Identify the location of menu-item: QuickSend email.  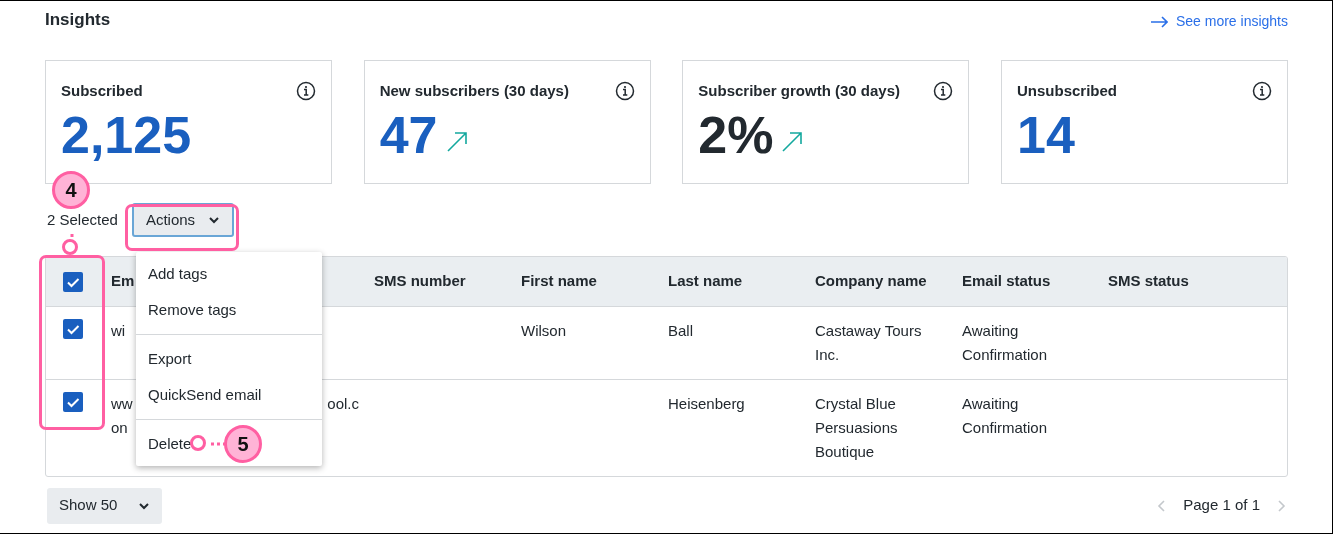
(205, 395).